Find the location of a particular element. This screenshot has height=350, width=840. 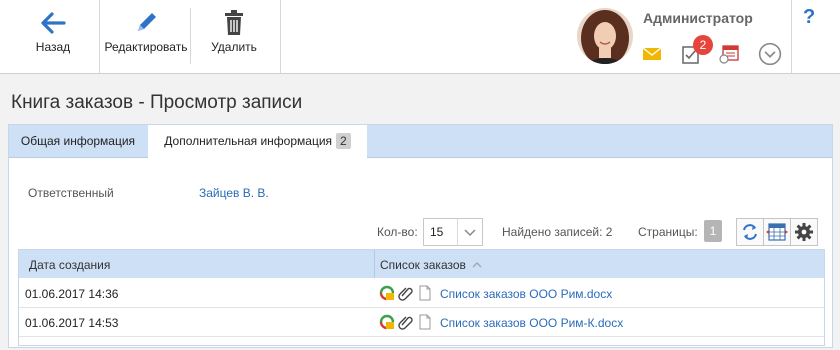

user-photo-icon is located at coordinates (605, 36).